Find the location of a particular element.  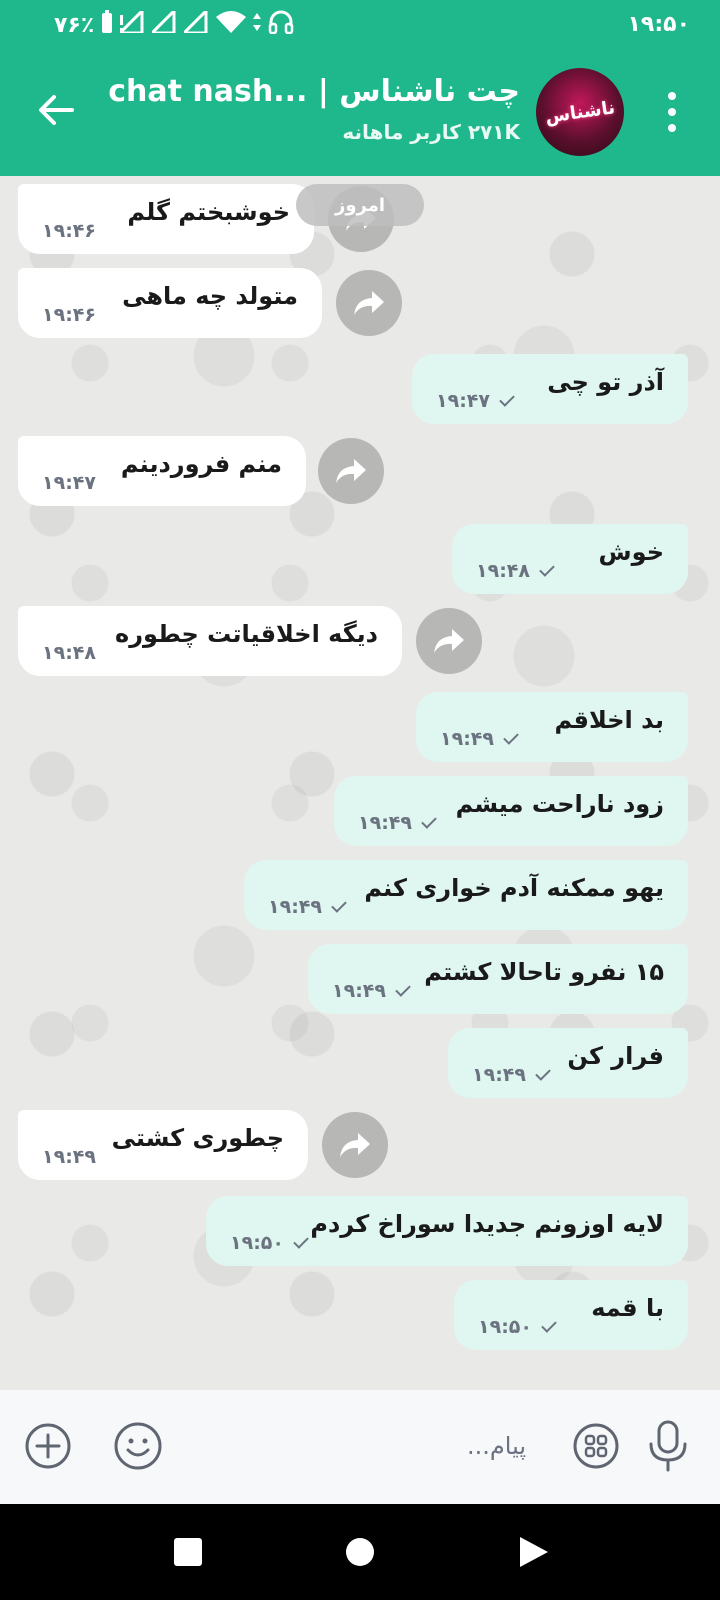

message-text: متولد چه ماهی is located at coordinates (210, 296).